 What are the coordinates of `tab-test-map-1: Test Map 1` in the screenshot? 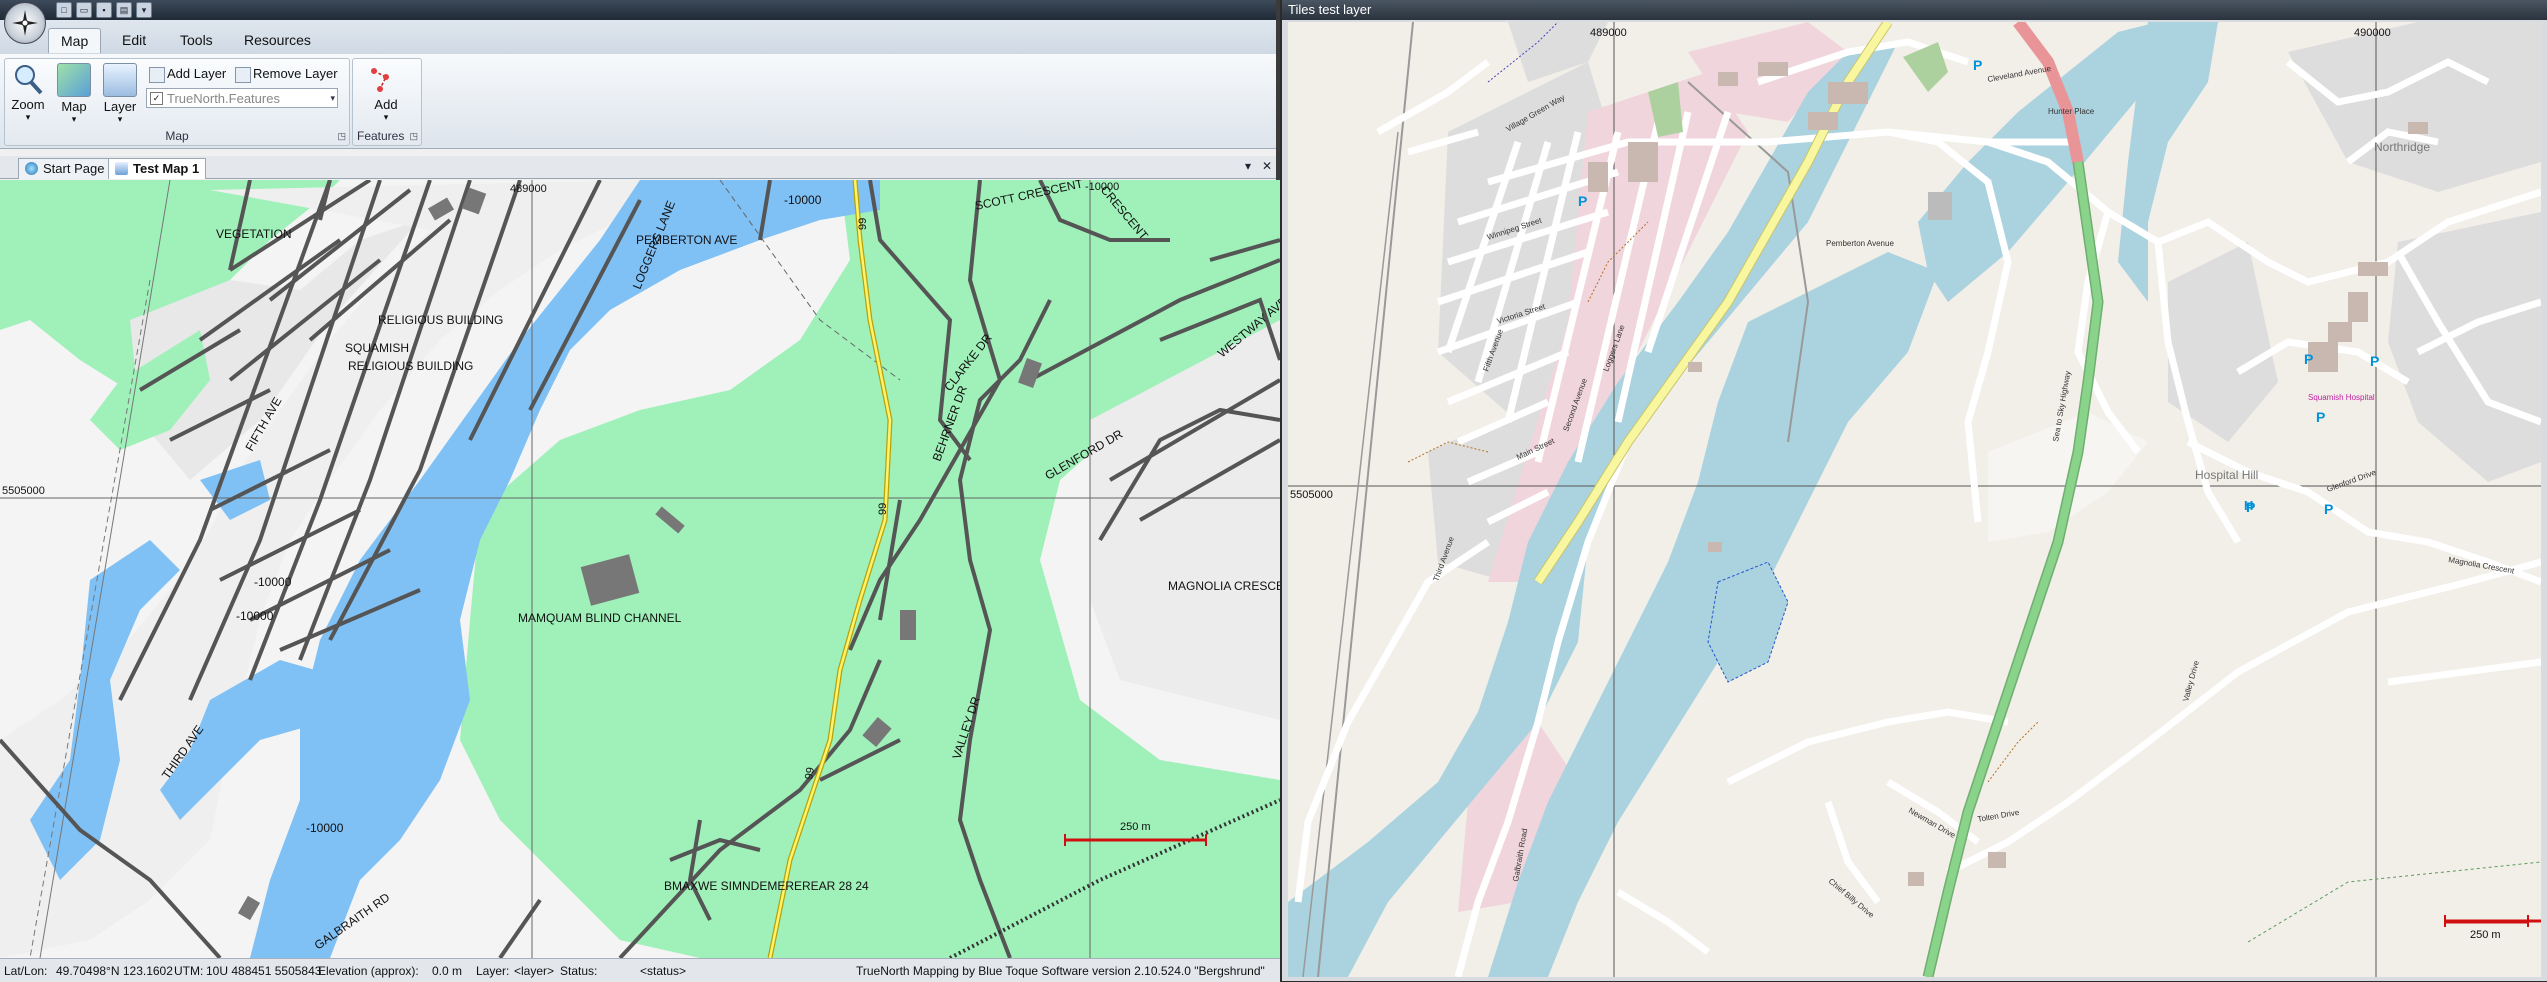 It's located at (157, 168).